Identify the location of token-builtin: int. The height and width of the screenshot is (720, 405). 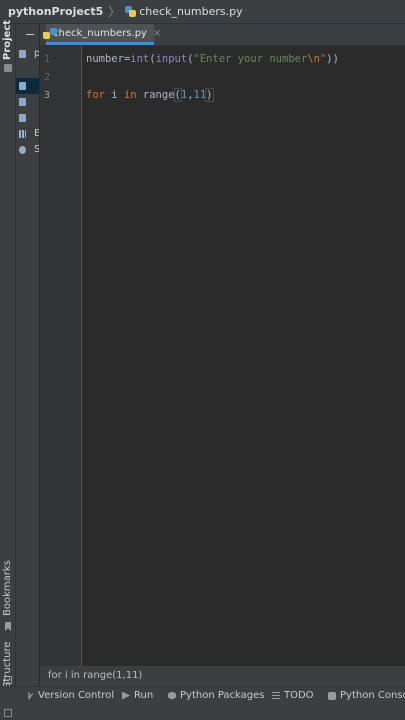
(140, 59).